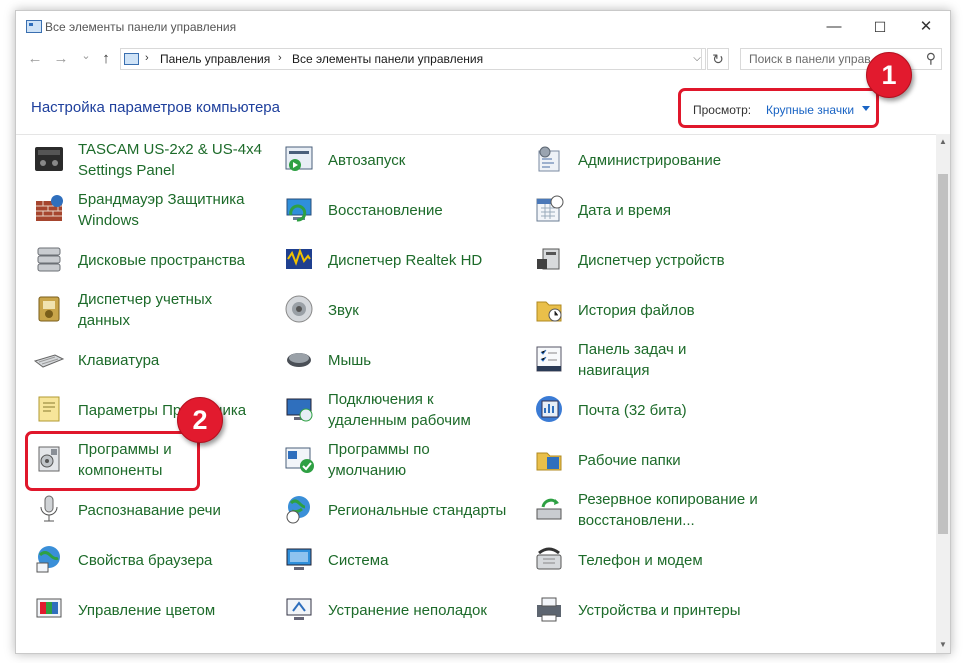  What do you see at coordinates (141, 27) in the screenshot?
I see `window-title: Все элементы панели управления` at bounding box center [141, 27].